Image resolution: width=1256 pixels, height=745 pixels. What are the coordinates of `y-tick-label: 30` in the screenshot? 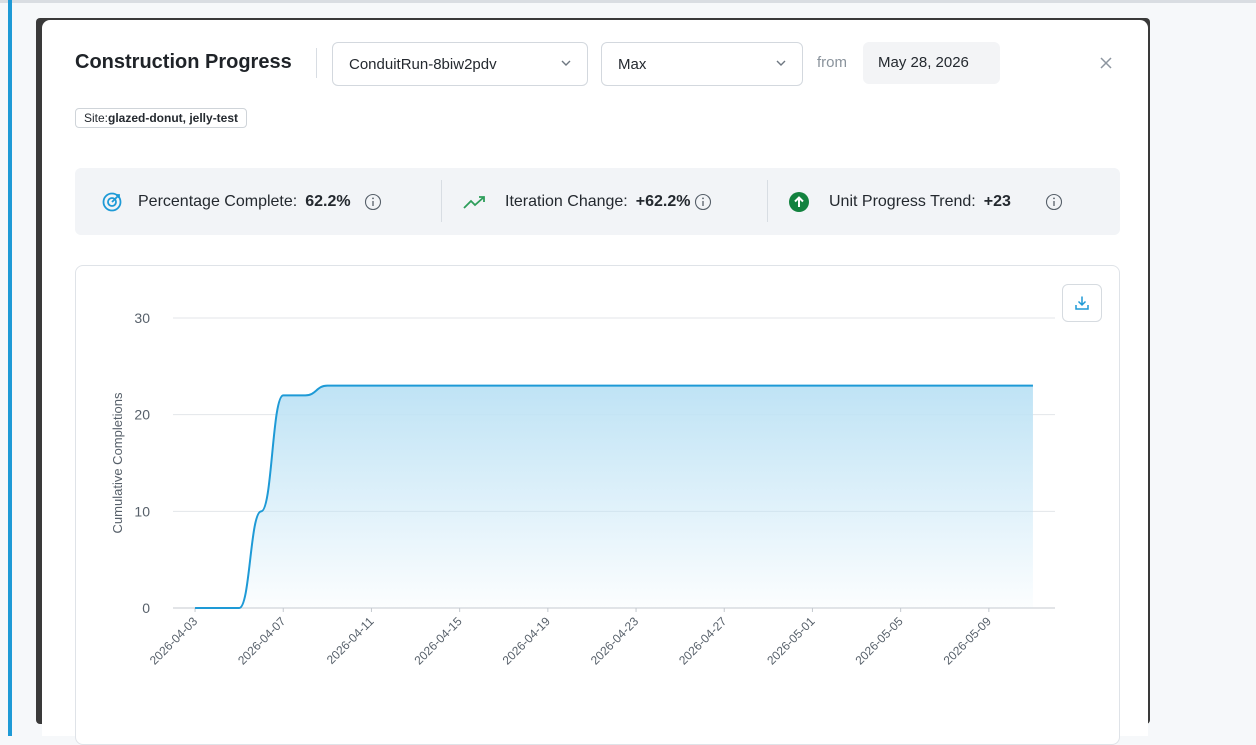 It's located at (142, 318).